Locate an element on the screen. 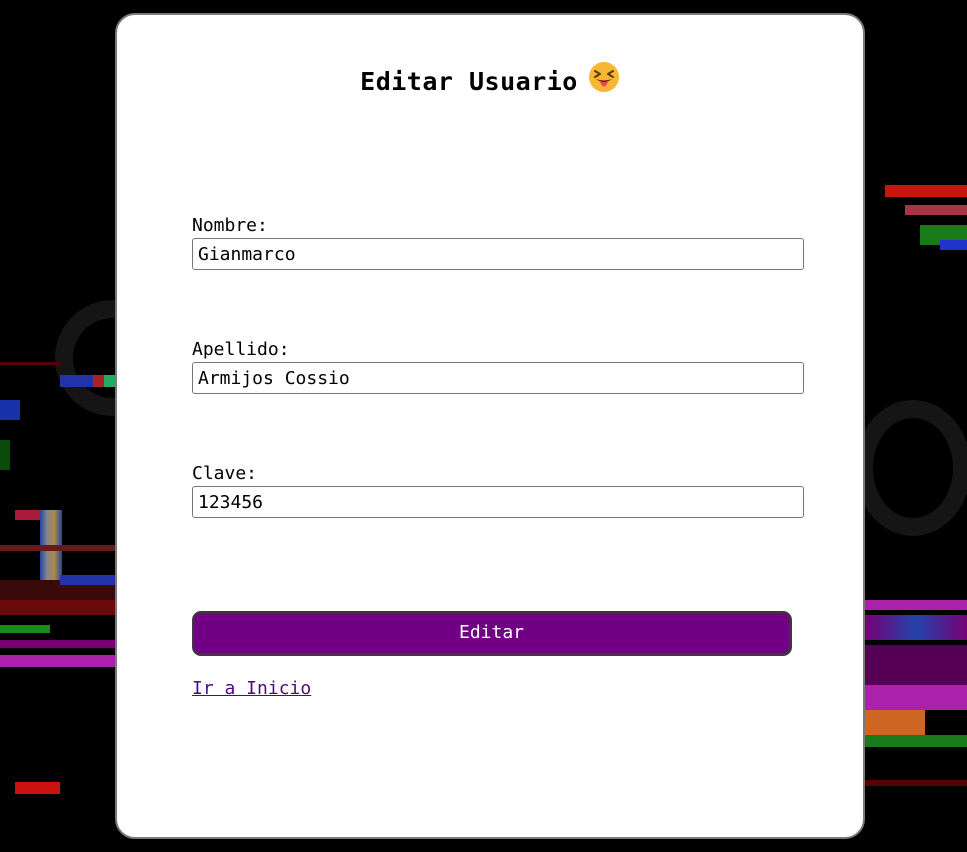  background-swirl-right is located at coordinates (911, 468).